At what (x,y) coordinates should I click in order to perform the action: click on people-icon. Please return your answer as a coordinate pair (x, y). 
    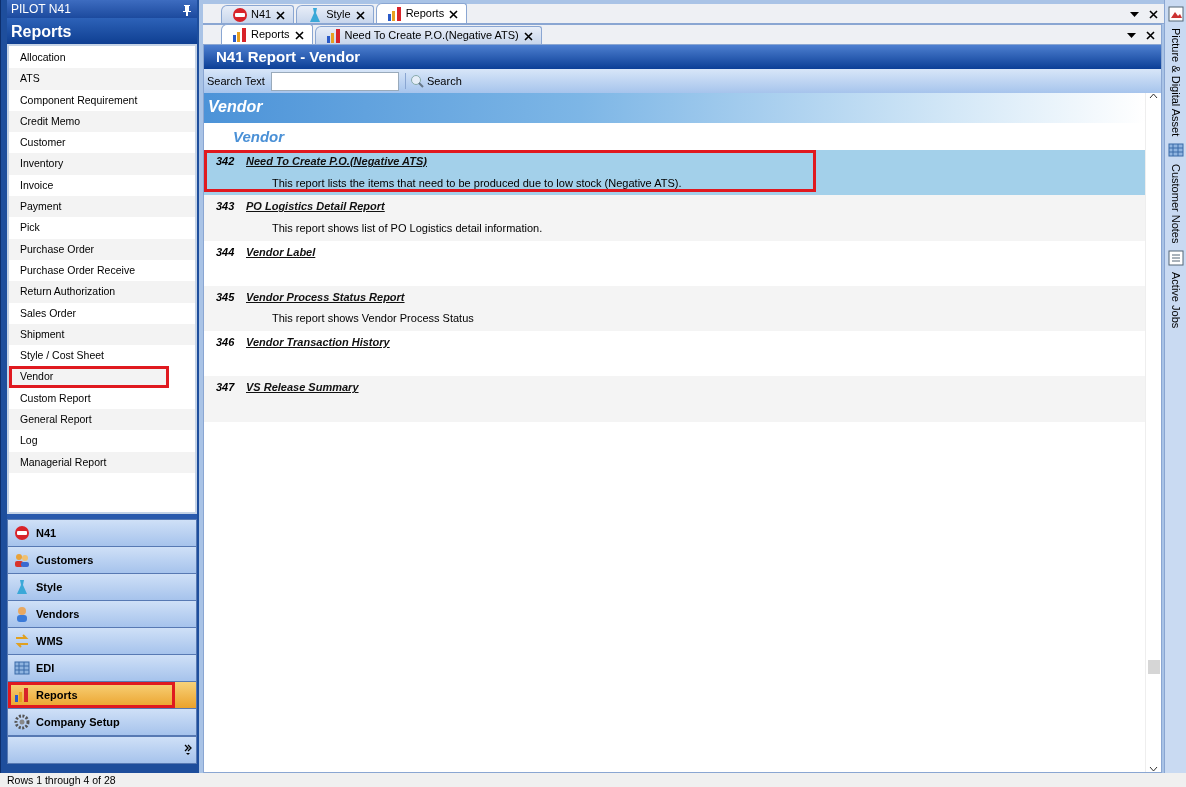
    Looking at the image, I should click on (22, 560).